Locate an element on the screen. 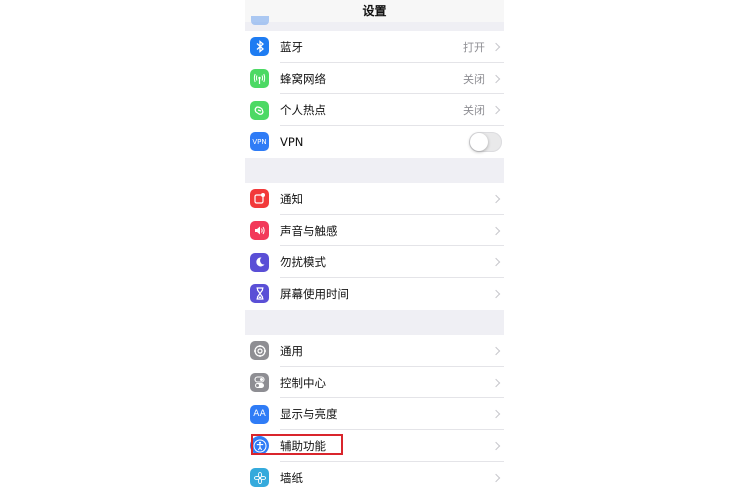 This screenshot has height=487, width=749. row-label: 显示与亮度 is located at coordinates (309, 414).